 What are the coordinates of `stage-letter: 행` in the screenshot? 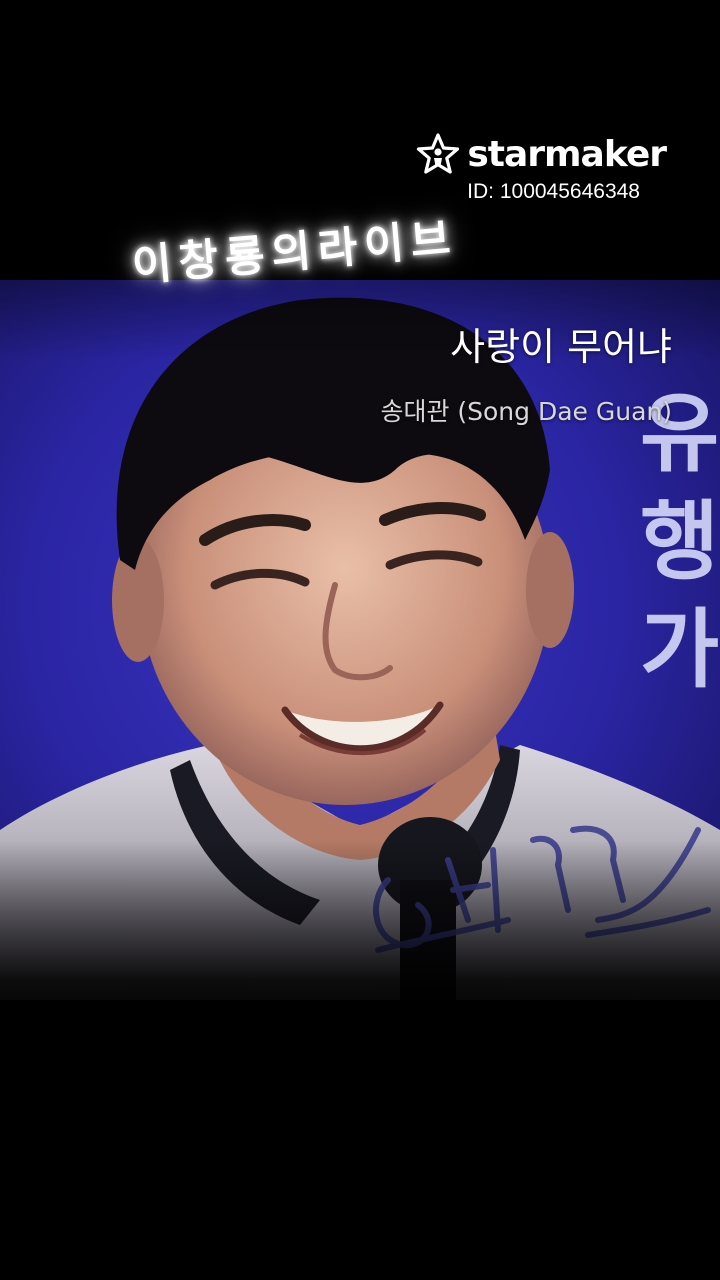 It's located at (680, 542).